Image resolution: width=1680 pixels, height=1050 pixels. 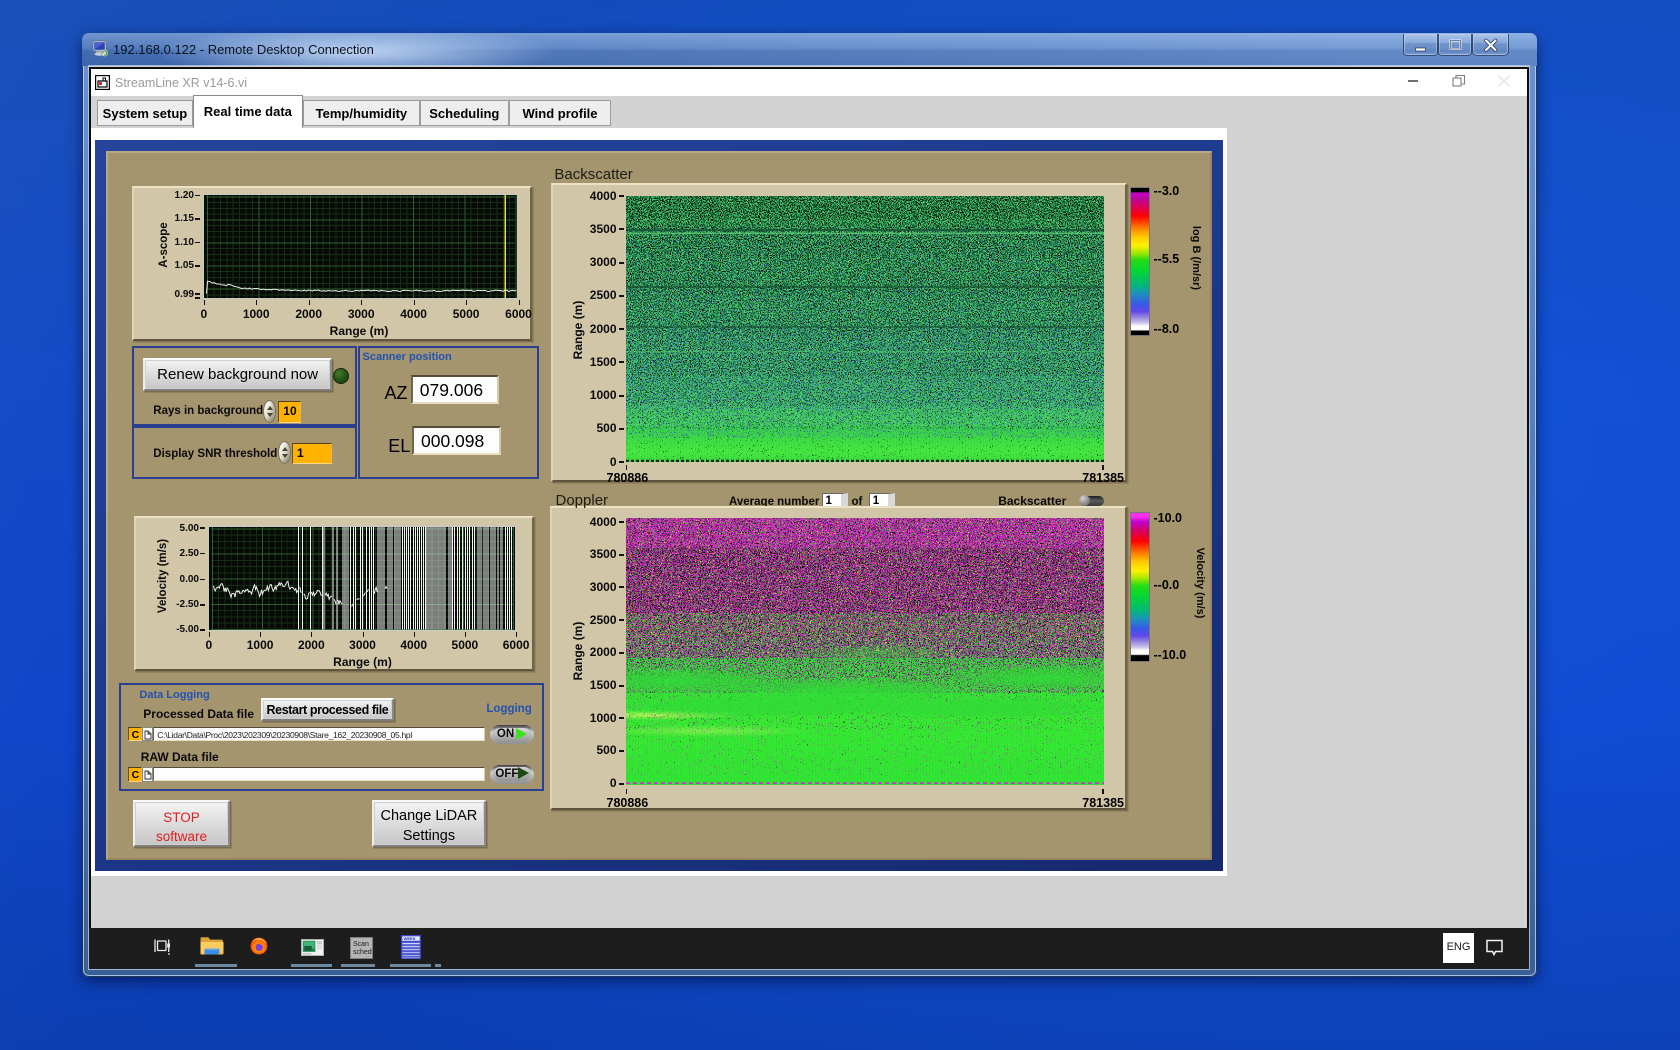 I want to click on svg-text: WEEK, so click(x=410, y=938).